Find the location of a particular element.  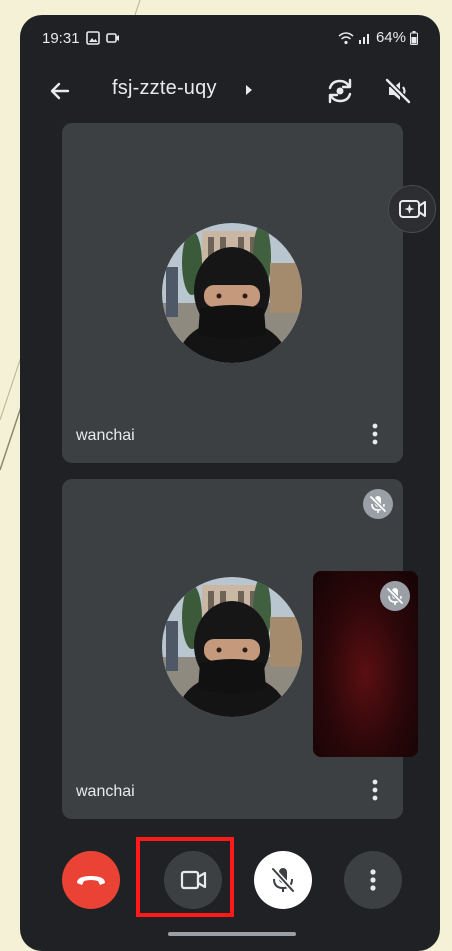

caret-right-icon is located at coordinates (249, 90).